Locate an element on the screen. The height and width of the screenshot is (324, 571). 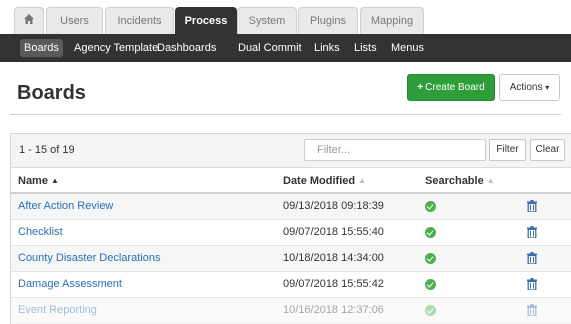
date-modified: 10/18/2018 14:34:00 is located at coordinates (333, 258).